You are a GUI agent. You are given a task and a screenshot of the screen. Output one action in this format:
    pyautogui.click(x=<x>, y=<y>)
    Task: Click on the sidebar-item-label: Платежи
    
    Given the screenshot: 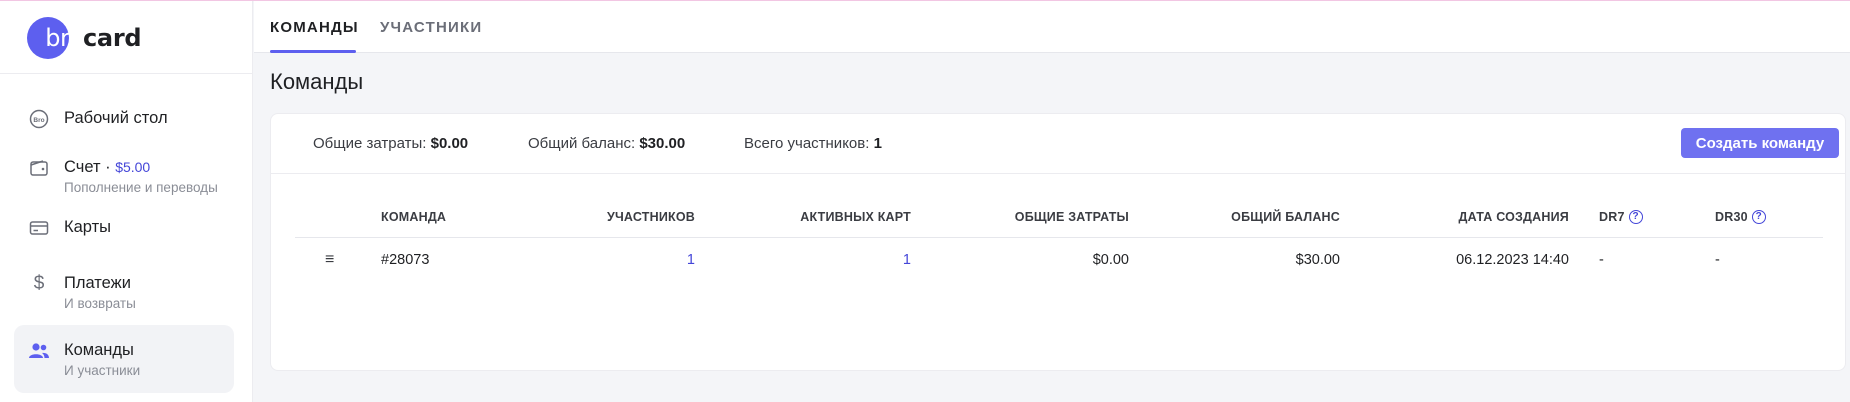 What is the action you would take?
    pyautogui.click(x=97, y=283)
    